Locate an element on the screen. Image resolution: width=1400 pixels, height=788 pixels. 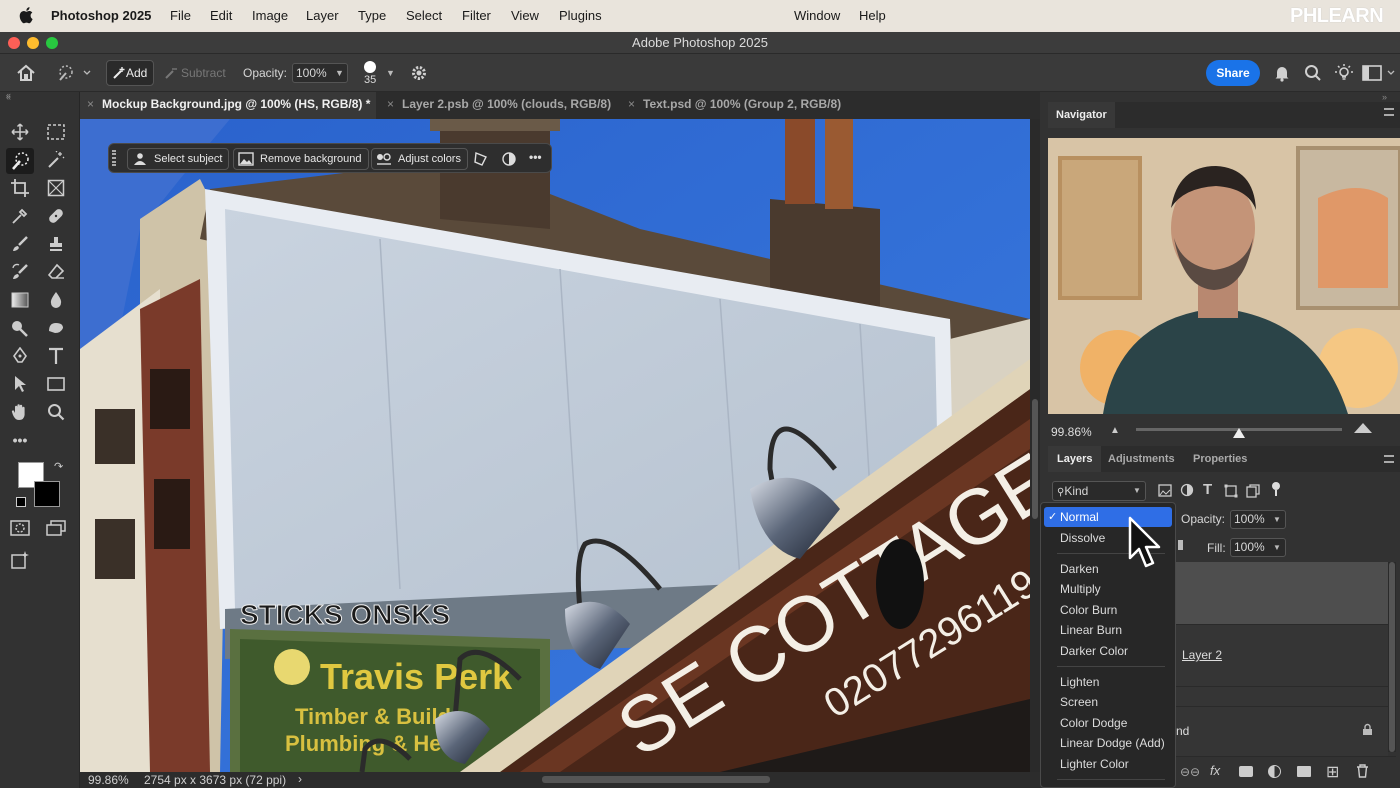
gear-icon is located at coordinates (419, 73).